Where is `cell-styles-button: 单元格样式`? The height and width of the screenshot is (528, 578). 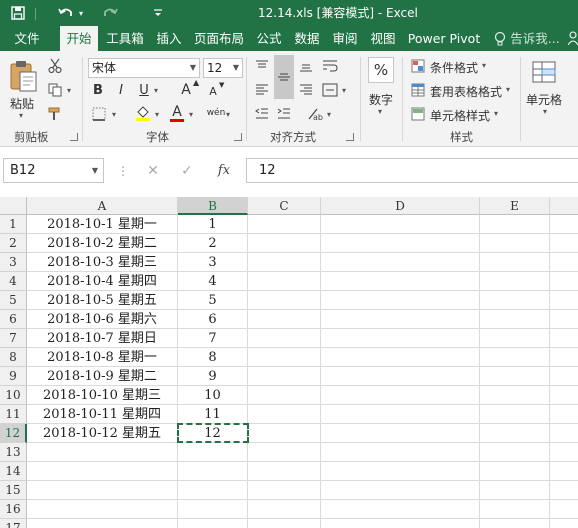 cell-styles-button: 单元格样式 is located at coordinates (460, 115).